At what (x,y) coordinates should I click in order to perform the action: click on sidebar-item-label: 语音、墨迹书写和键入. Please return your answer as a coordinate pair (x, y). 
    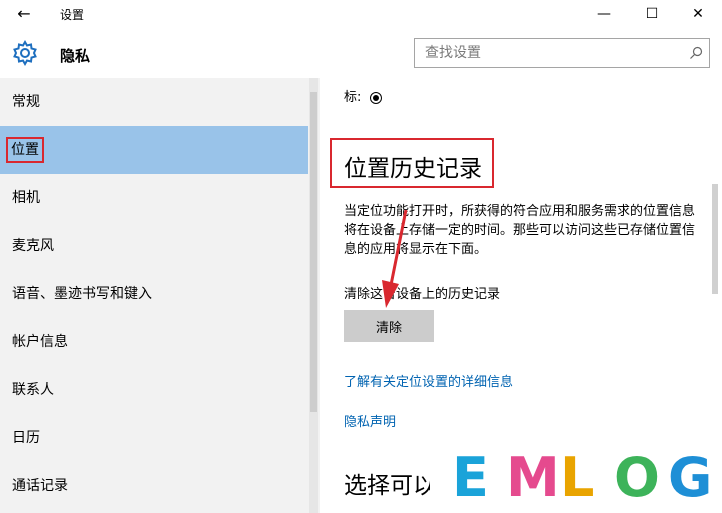
    Looking at the image, I should click on (82, 294).